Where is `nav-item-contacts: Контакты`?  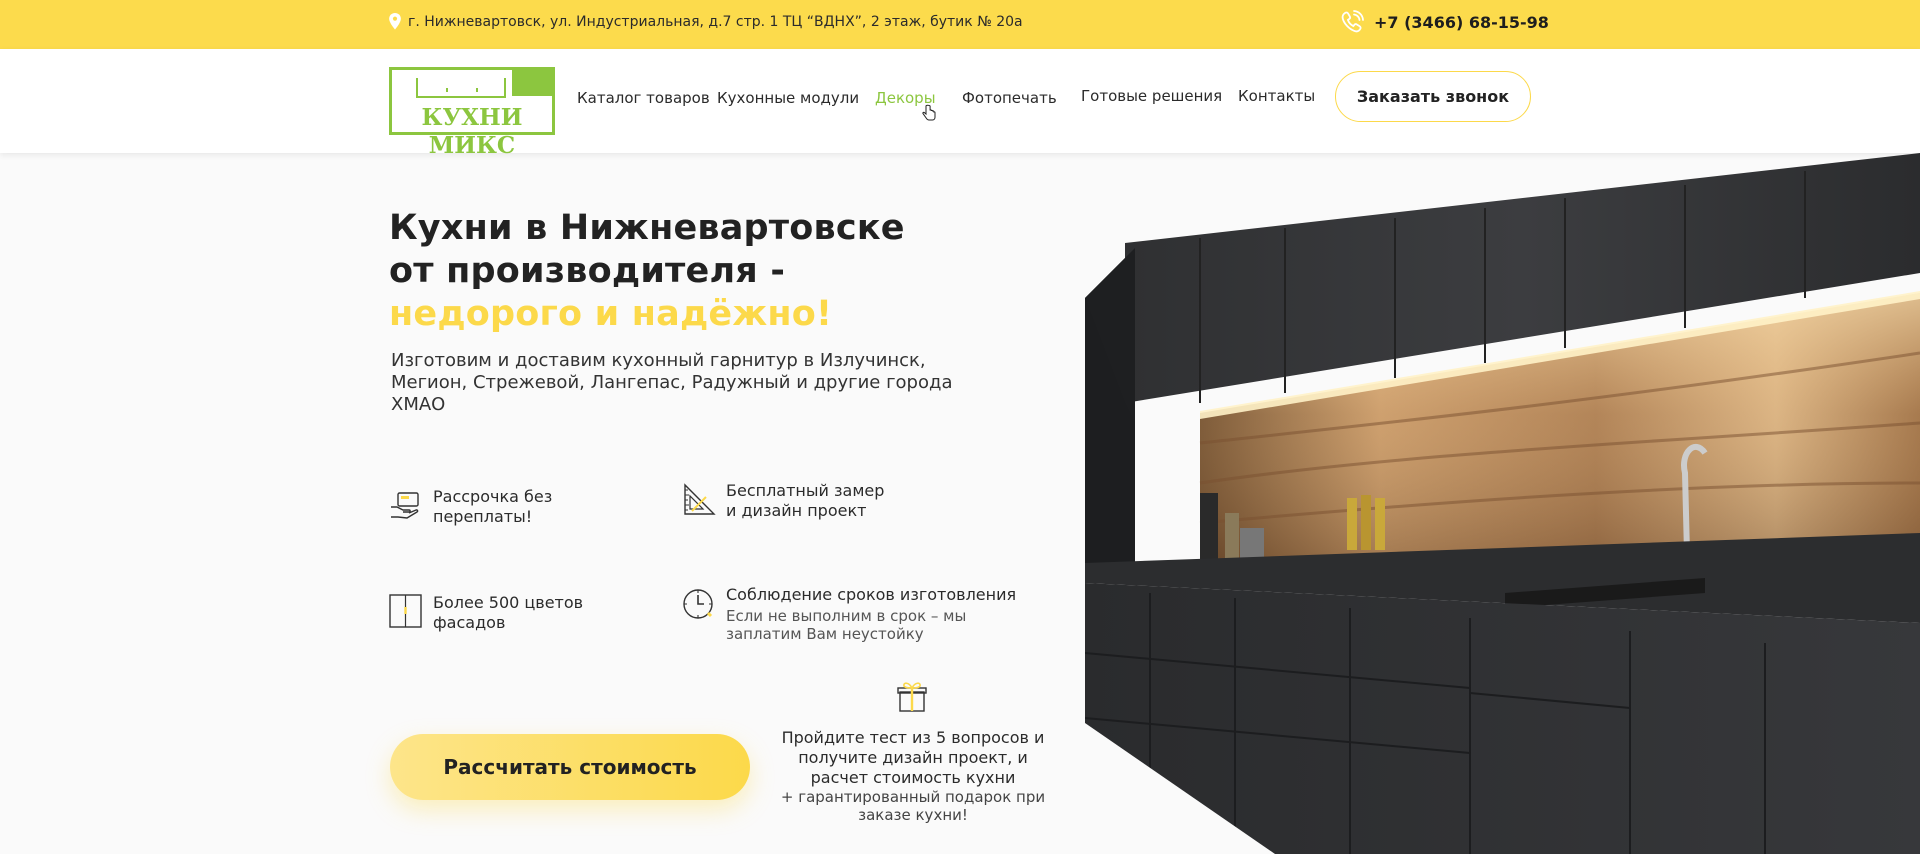
nav-item-contacts: Контакты is located at coordinates (1276, 96).